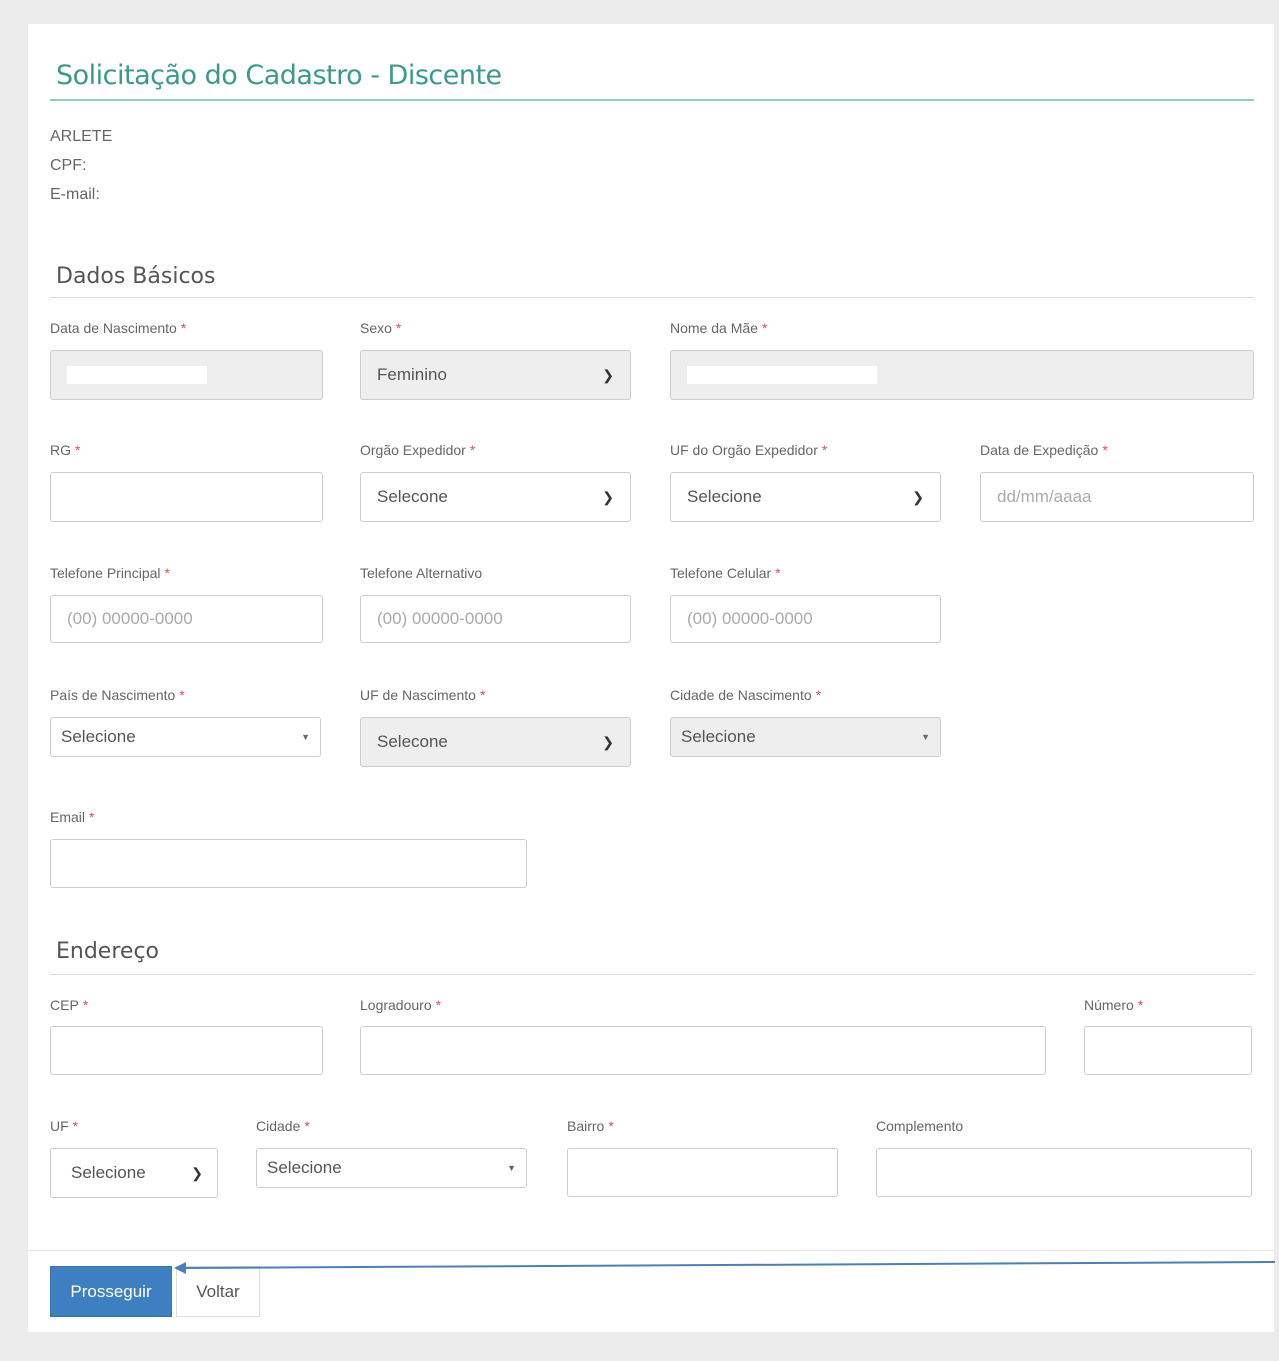  Describe the element at coordinates (1168, 1050) in the screenshot. I see `number-input` at that location.